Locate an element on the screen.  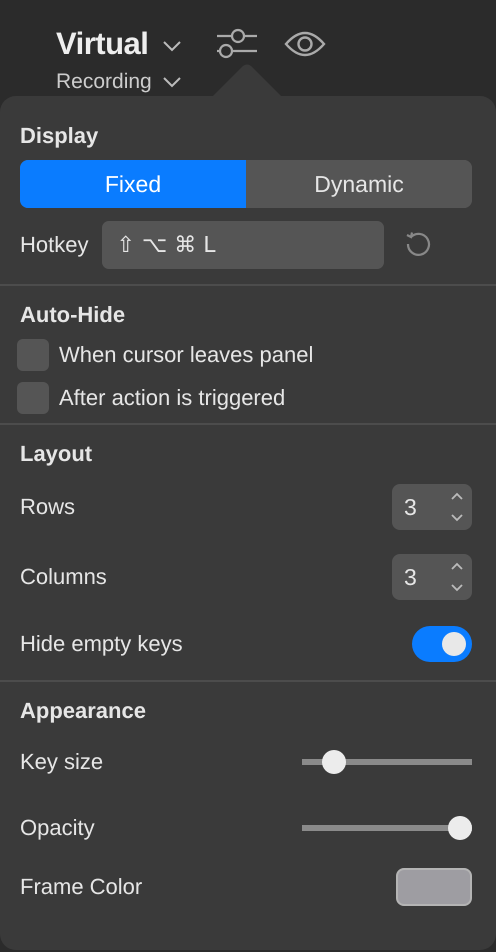
section-title: Layout is located at coordinates (57, 454).